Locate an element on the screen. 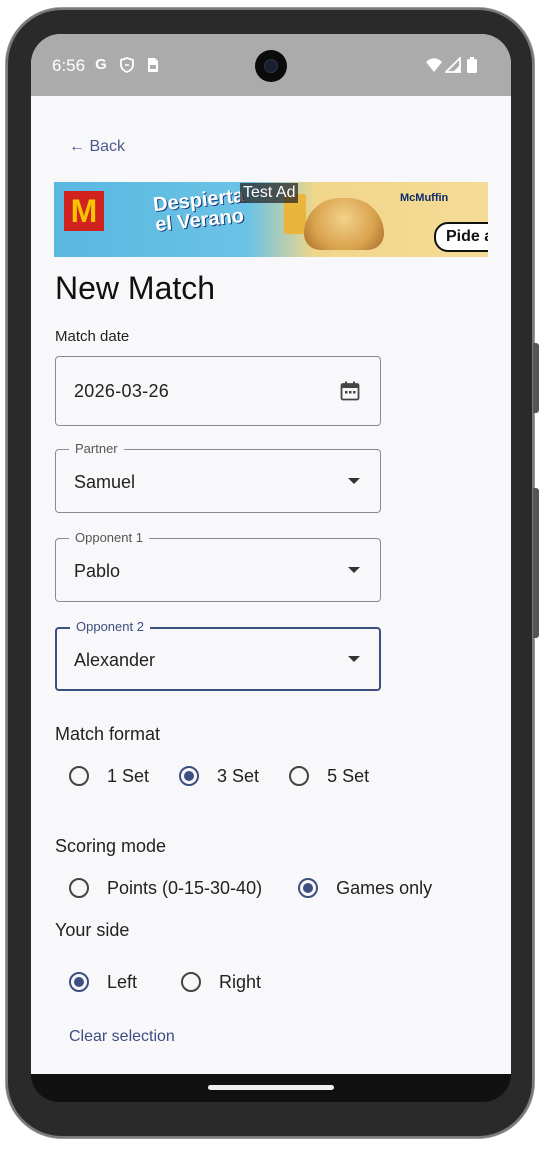 The image size is (547, 1150). your-side-label: Your side is located at coordinates (92, 930).